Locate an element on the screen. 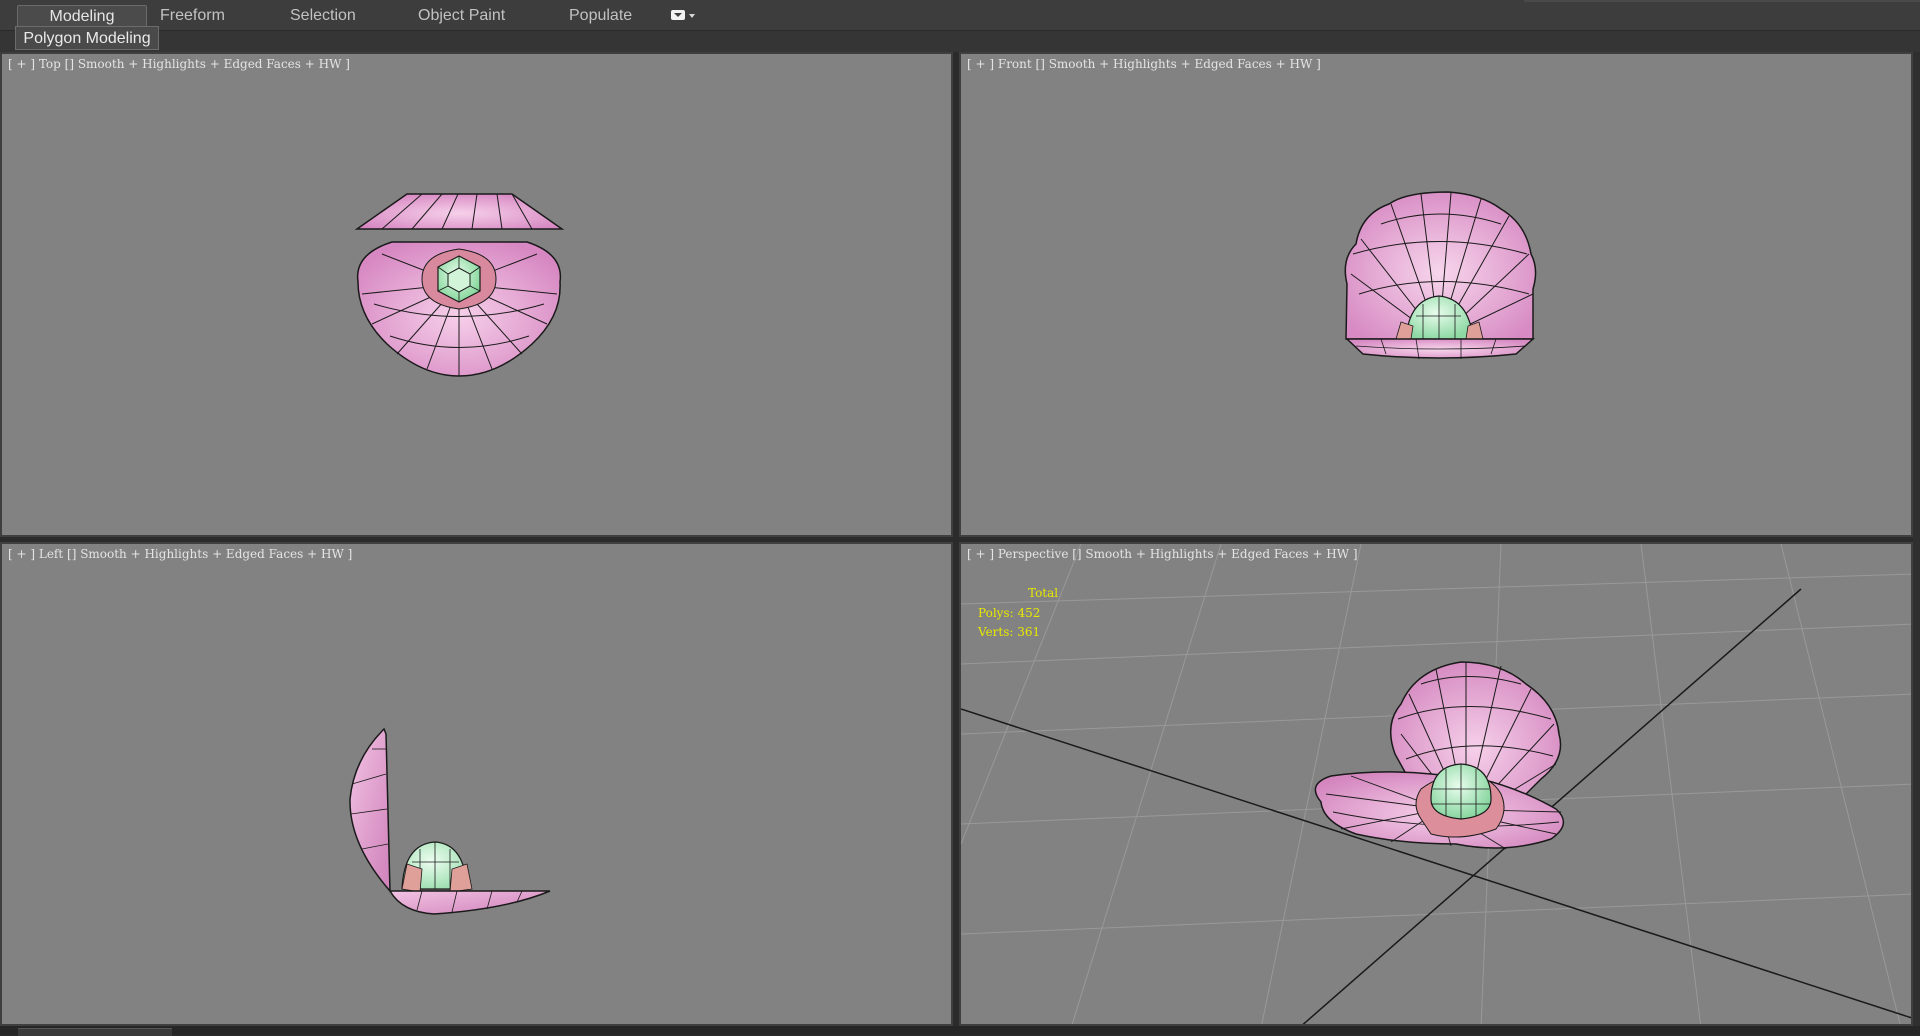 This screenshot has width=1920, height=1036. status-bar is located at coordinates (960, 1031).